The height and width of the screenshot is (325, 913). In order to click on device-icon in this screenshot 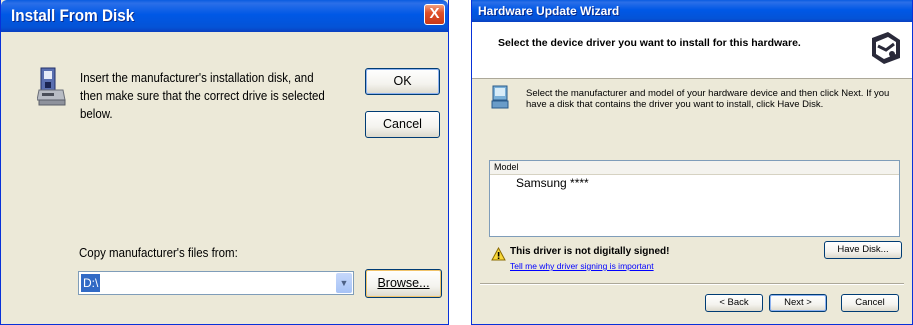, I will do `click(500, 97)`.